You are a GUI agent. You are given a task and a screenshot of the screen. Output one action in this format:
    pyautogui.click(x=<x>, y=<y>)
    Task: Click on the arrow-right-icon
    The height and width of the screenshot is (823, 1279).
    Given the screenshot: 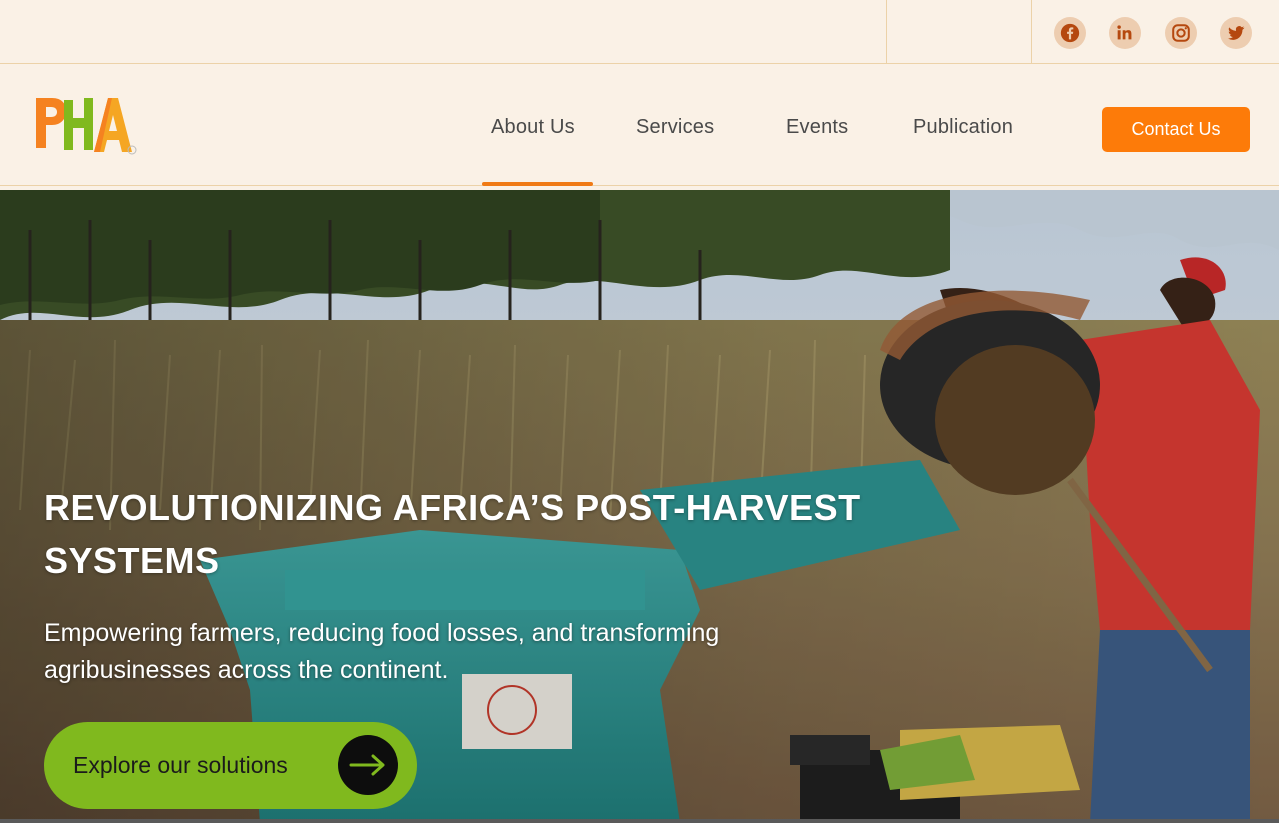 What is the action you would take?
    pyautogui.click(x=368, y=765)
    